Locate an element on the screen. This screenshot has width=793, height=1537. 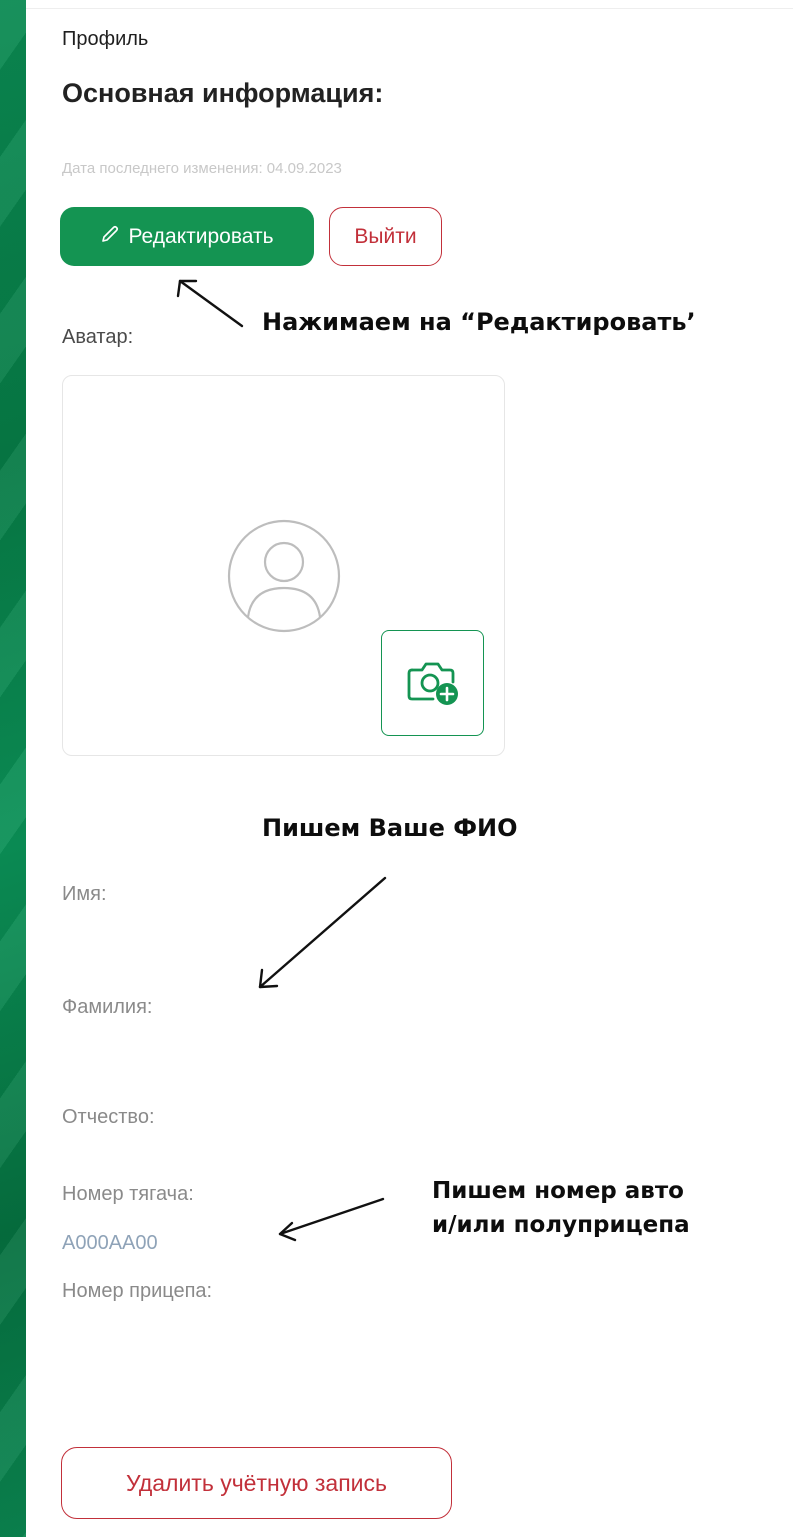
annotation-write-number-line2: и/или полуприцепа is located at coordinates (561, 1225).